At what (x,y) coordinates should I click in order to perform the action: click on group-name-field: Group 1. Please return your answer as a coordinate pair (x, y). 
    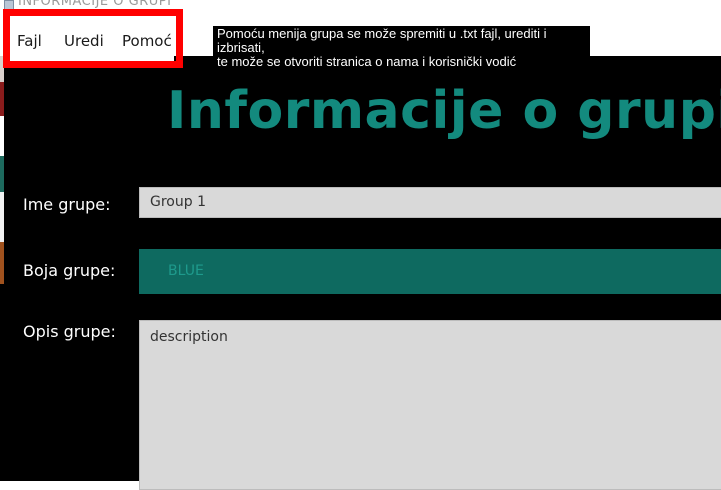
    Looking at the image, I should click on (430, 202).